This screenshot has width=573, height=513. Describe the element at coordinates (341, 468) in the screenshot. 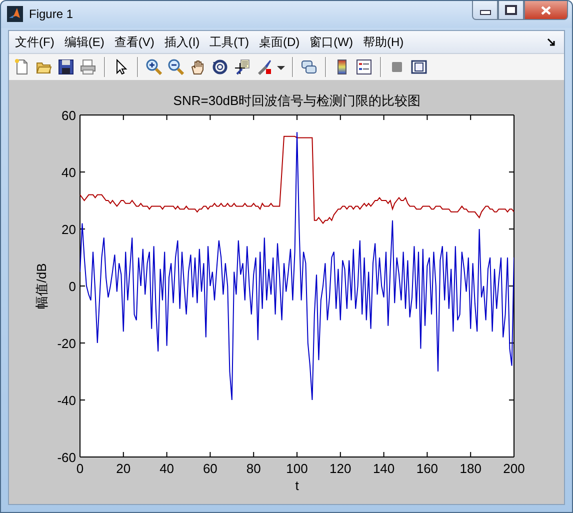

I see `tick-label: 120` at that location.